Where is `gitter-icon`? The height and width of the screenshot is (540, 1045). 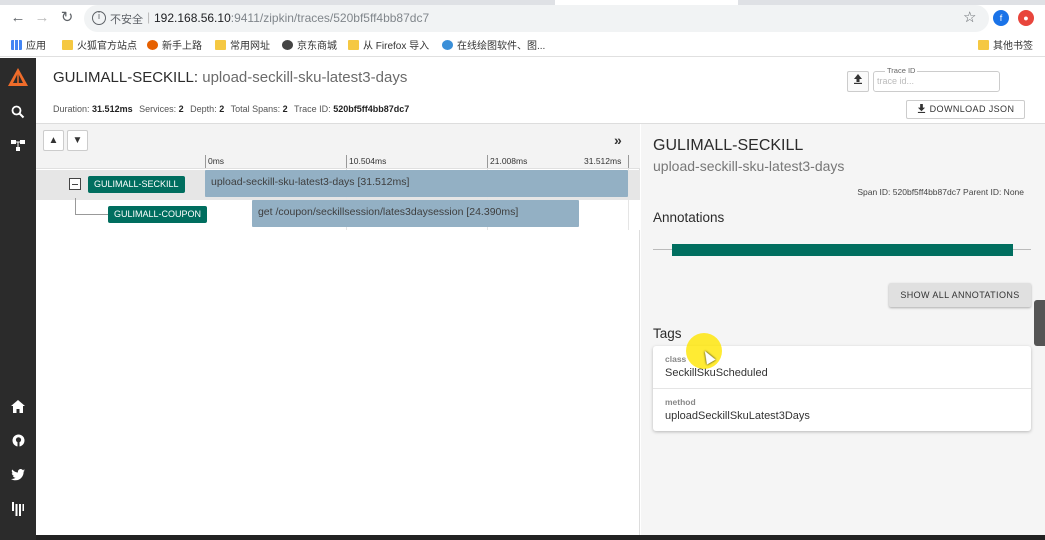
gitter-icon is located at coordinates (18, 511).